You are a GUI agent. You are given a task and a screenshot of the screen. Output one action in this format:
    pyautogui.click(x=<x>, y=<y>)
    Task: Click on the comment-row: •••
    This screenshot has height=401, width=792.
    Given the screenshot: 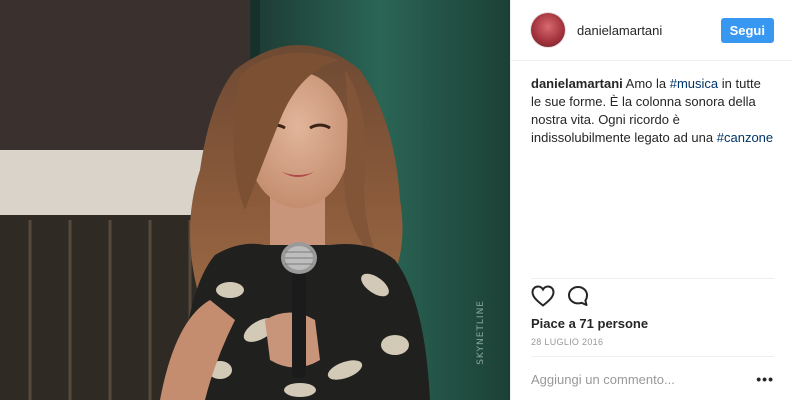 What is the action you would take?
    pyautogui.click(x=652, y=378)
    